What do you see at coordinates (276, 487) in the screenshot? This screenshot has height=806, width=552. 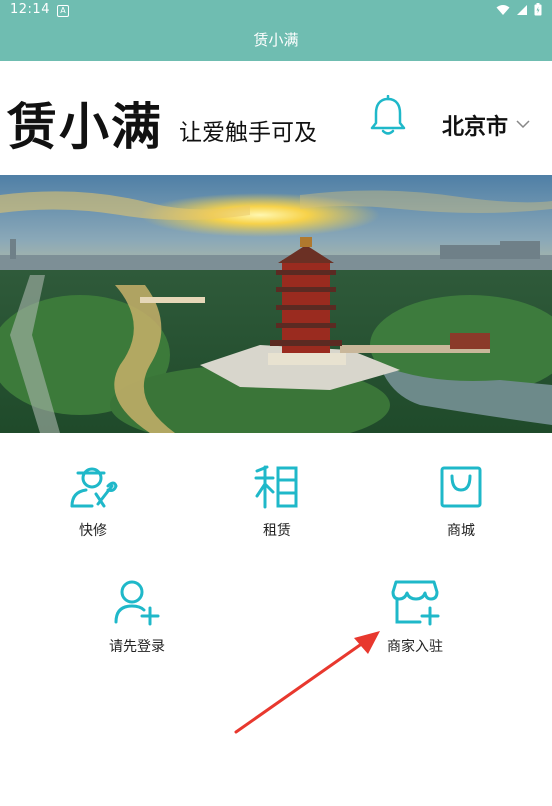 I see `rent-icon` at bounding box center [276, 487].